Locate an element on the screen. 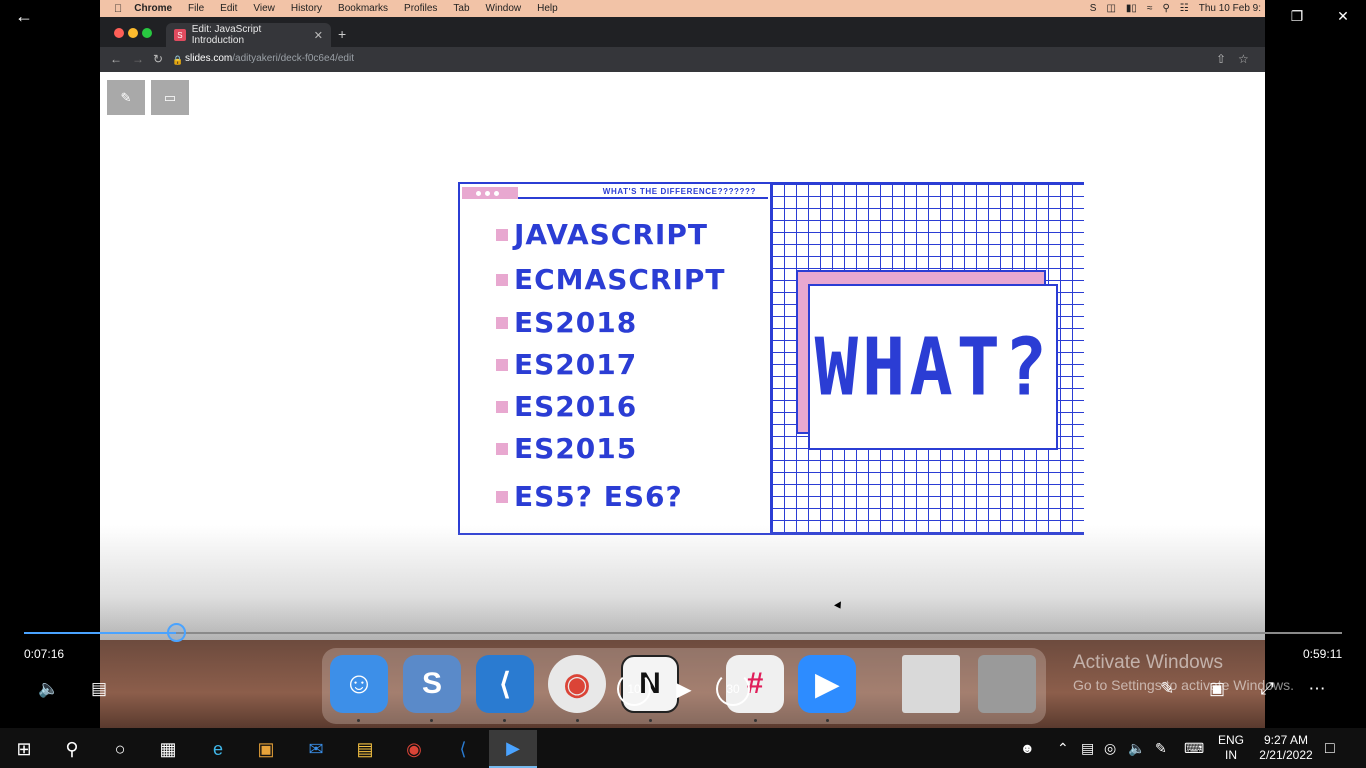 This screenshot has height=768, width=1366. play-button: ▶ is located at coordinates (684, 689).